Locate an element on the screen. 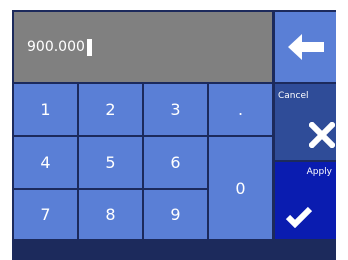  cancel-button: Cancel is located at coordinates (305, 122).